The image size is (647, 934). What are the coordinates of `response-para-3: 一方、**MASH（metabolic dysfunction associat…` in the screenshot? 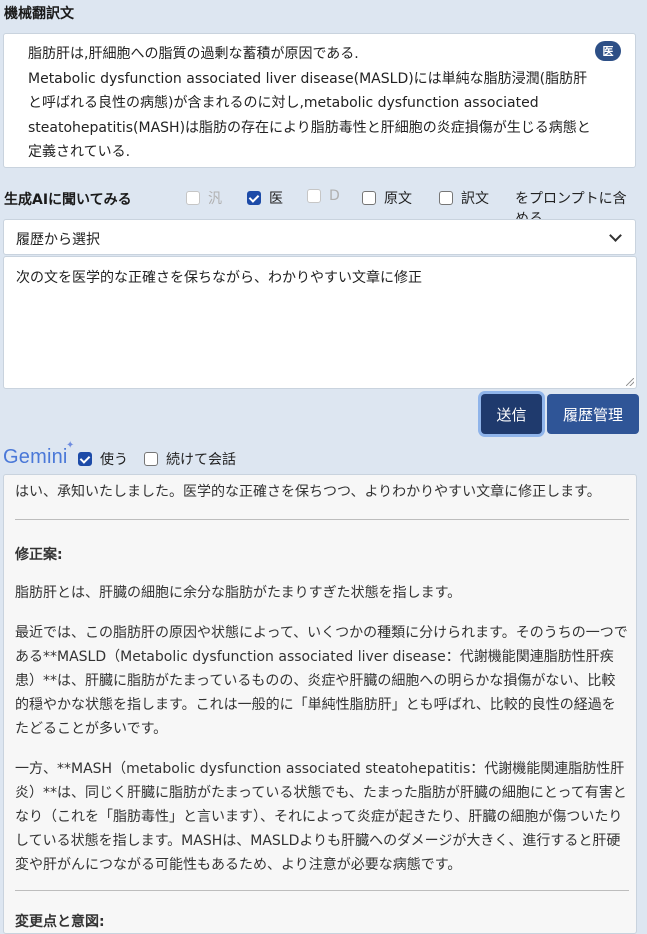 It's located at (321, 817).